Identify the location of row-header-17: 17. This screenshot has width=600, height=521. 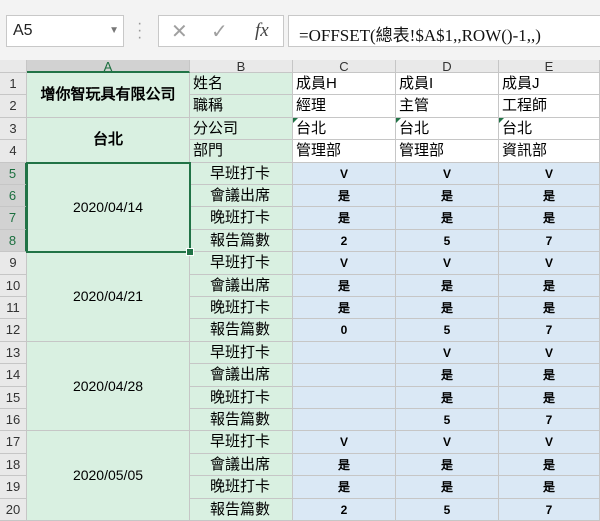
(13, 442).